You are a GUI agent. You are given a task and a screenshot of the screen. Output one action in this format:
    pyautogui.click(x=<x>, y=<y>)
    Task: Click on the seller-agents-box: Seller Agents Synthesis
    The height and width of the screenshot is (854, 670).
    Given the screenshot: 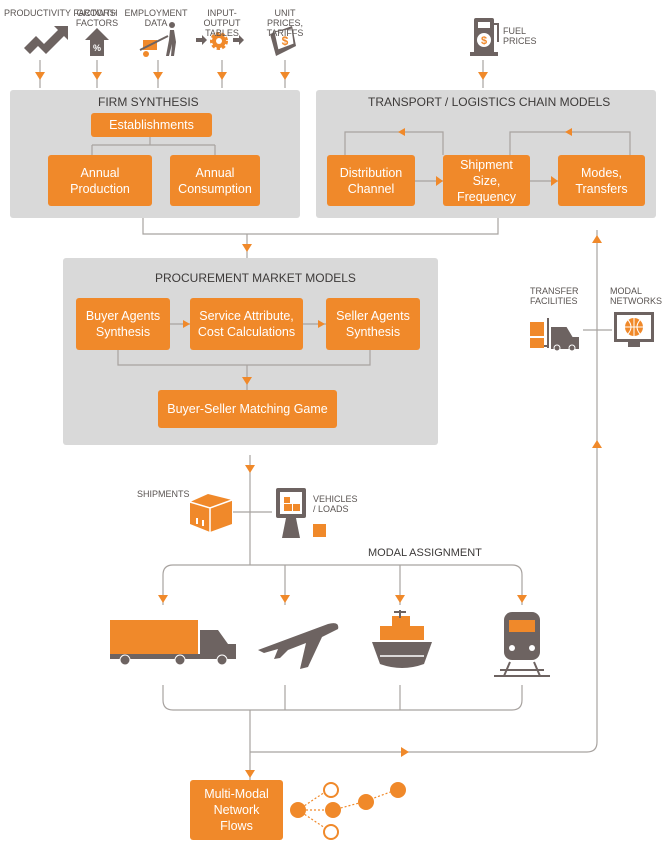 What is the action you would take?
    pyautogui.click(x=373, y=324)
    